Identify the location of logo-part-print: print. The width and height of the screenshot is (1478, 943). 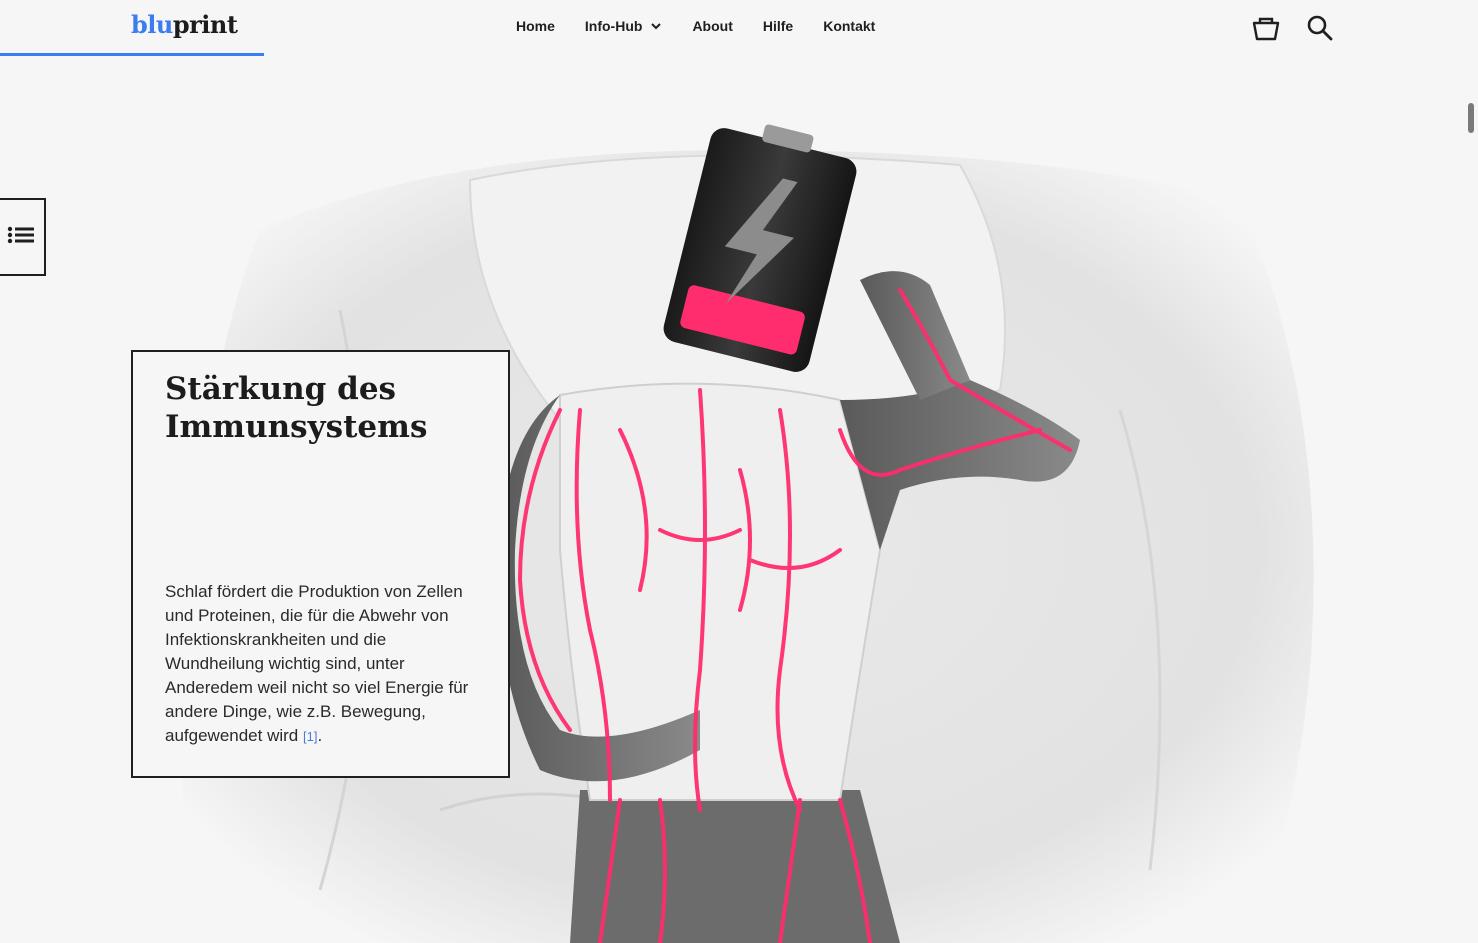
(205, 24).